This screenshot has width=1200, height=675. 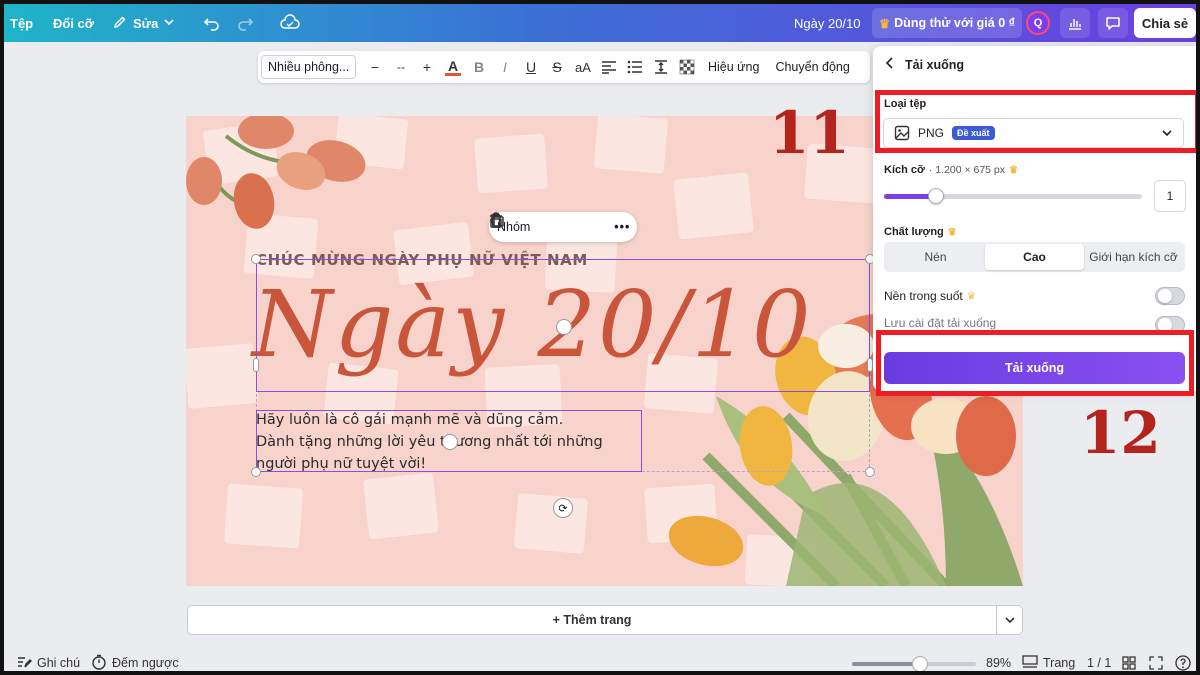 I want to click on quality-option-compressed: Nén, so click(x=935, y=257).